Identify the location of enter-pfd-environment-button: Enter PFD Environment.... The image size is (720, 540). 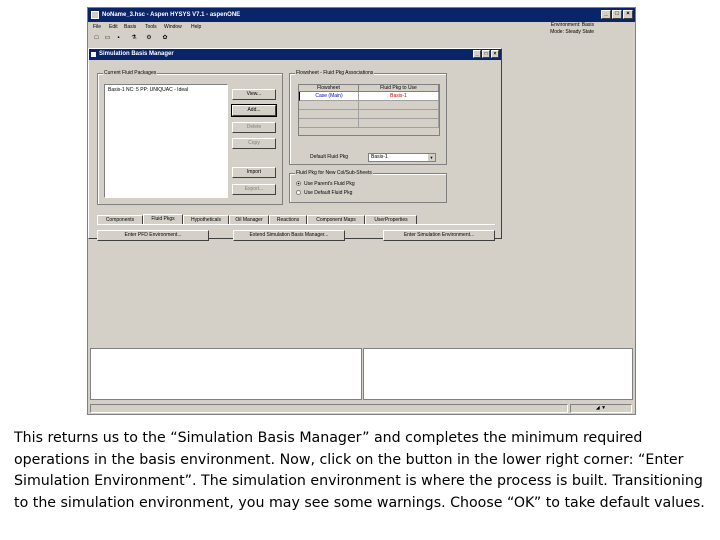
(153, 235).